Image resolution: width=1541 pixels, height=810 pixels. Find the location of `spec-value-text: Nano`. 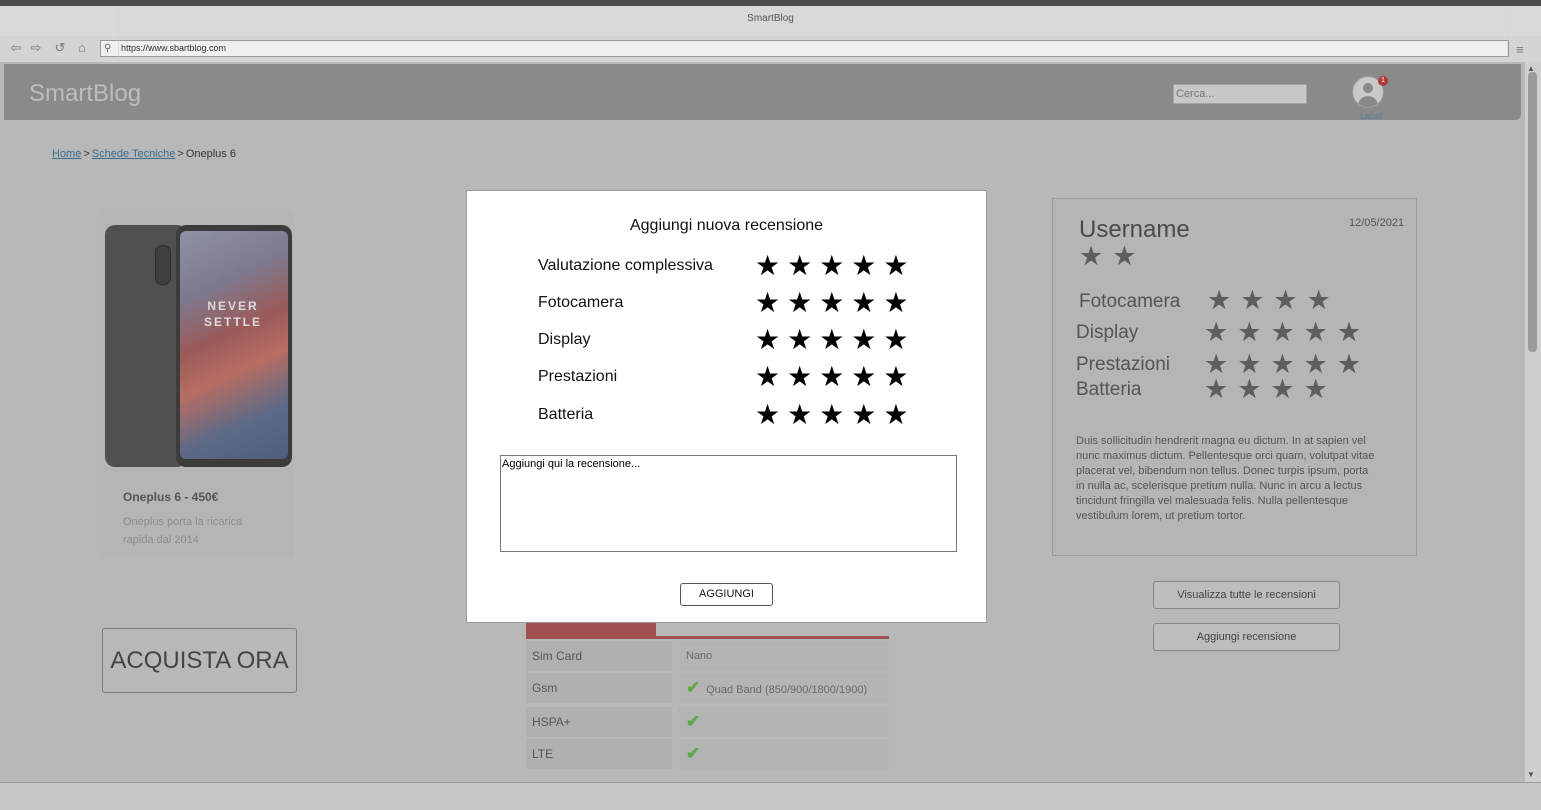

spec-value-text: Nano is located at coordinates (699, 656).